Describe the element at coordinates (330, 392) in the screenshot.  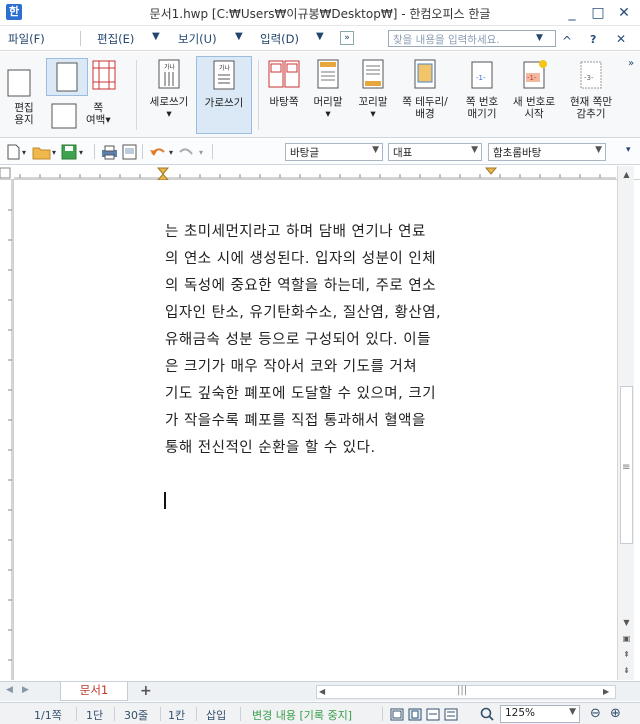
I see `document-line: 기도 깊숙한 폐포에 도달할 수 있으며, 크기` at that location.